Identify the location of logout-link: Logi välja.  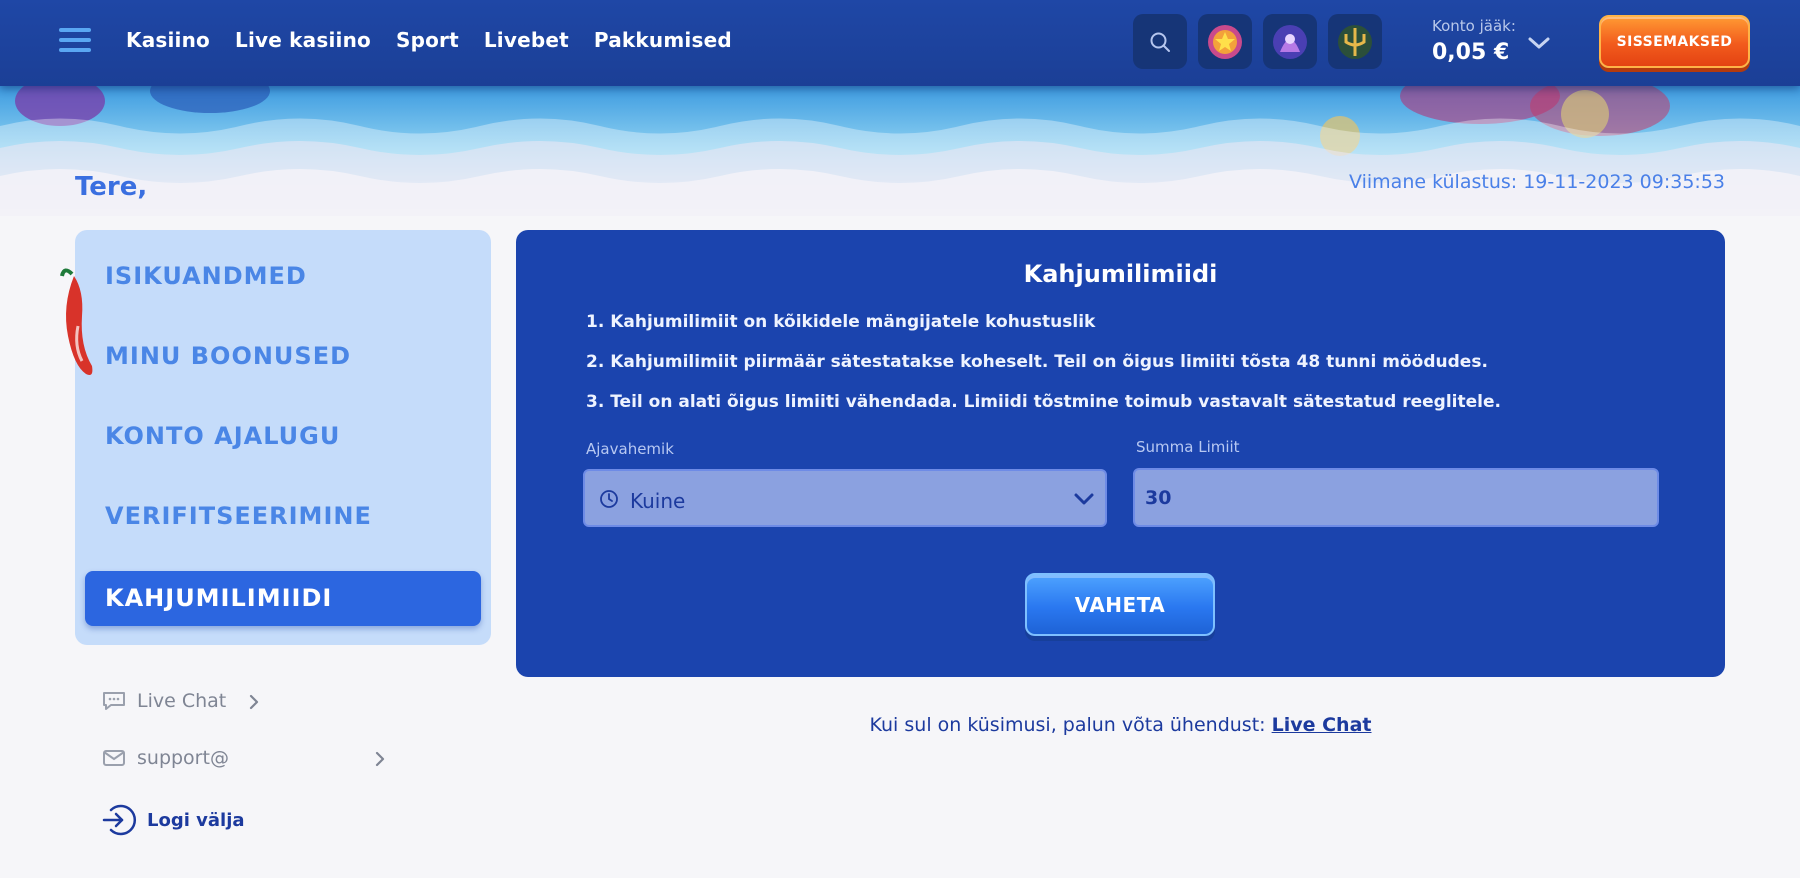
(173, 820).